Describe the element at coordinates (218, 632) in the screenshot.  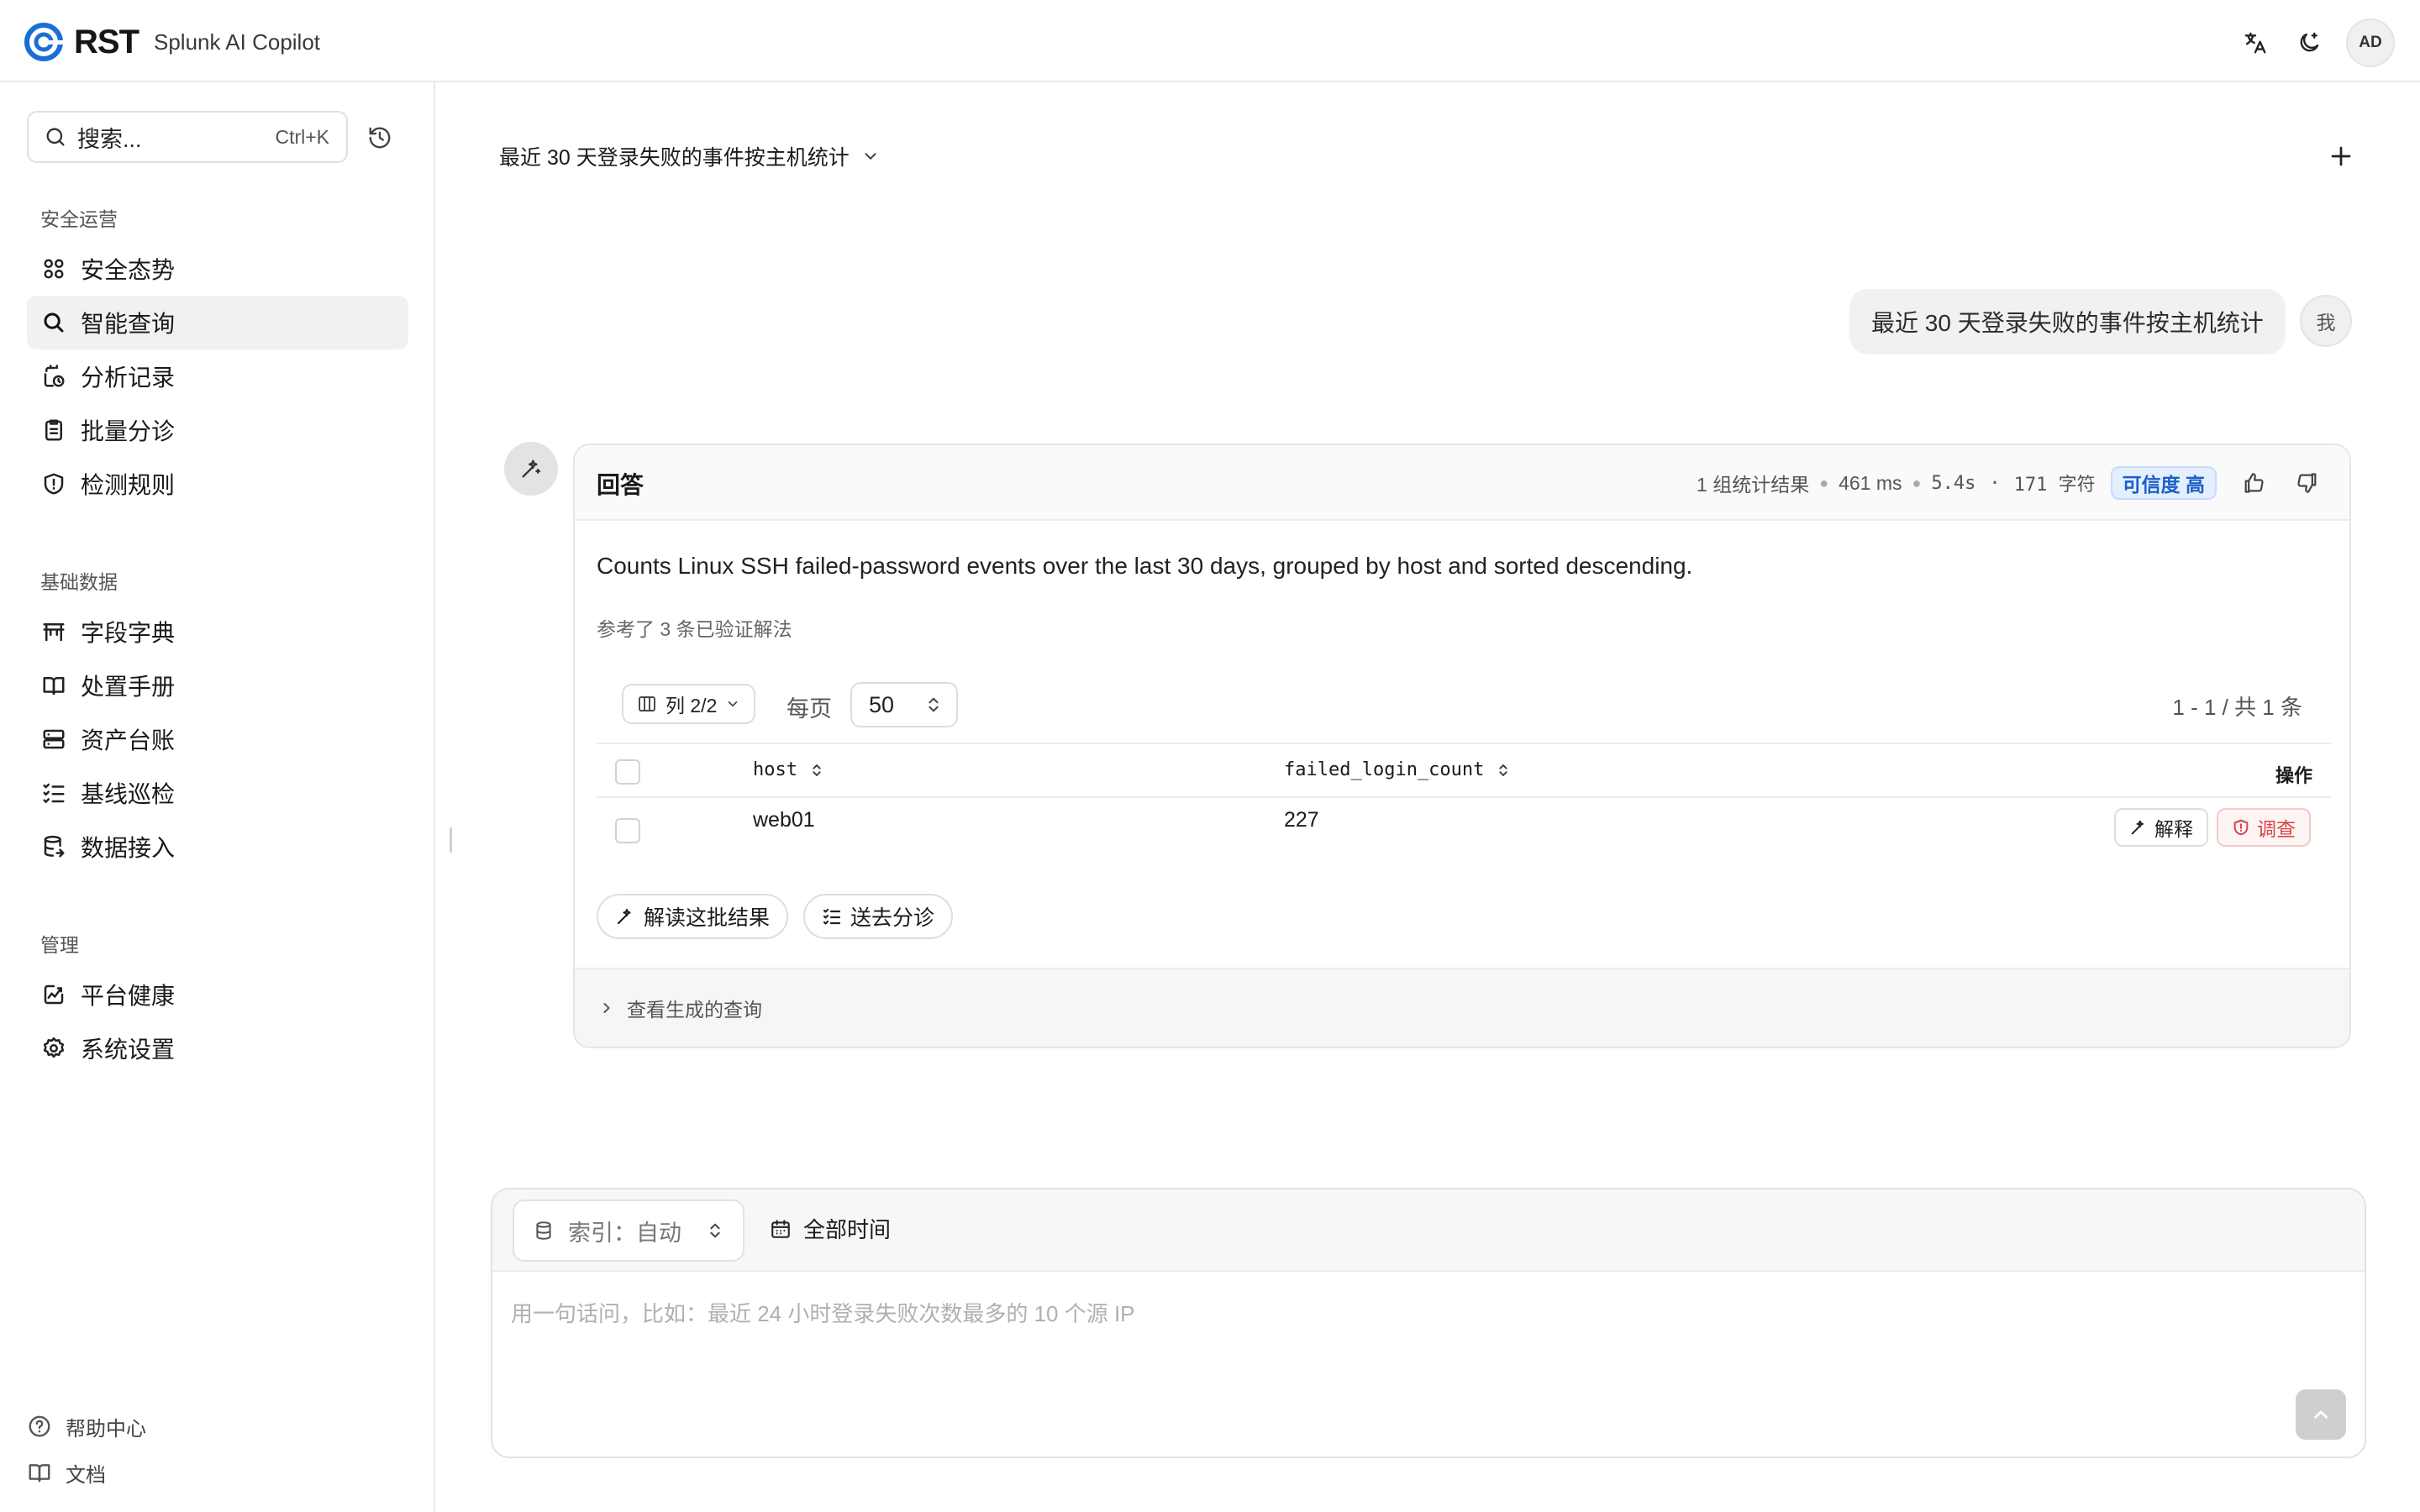
I see `sidebar-item-field-dictionary: 字段字典` at that location.